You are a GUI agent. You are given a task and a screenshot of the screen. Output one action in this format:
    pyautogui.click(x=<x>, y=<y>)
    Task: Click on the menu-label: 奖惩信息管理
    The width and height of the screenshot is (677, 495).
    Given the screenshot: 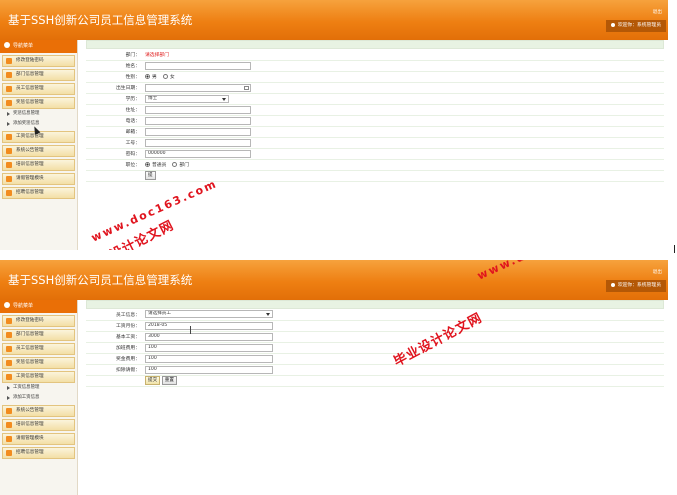 What is the action you would take?
    pyautogui.click(x=30, y=102)
    